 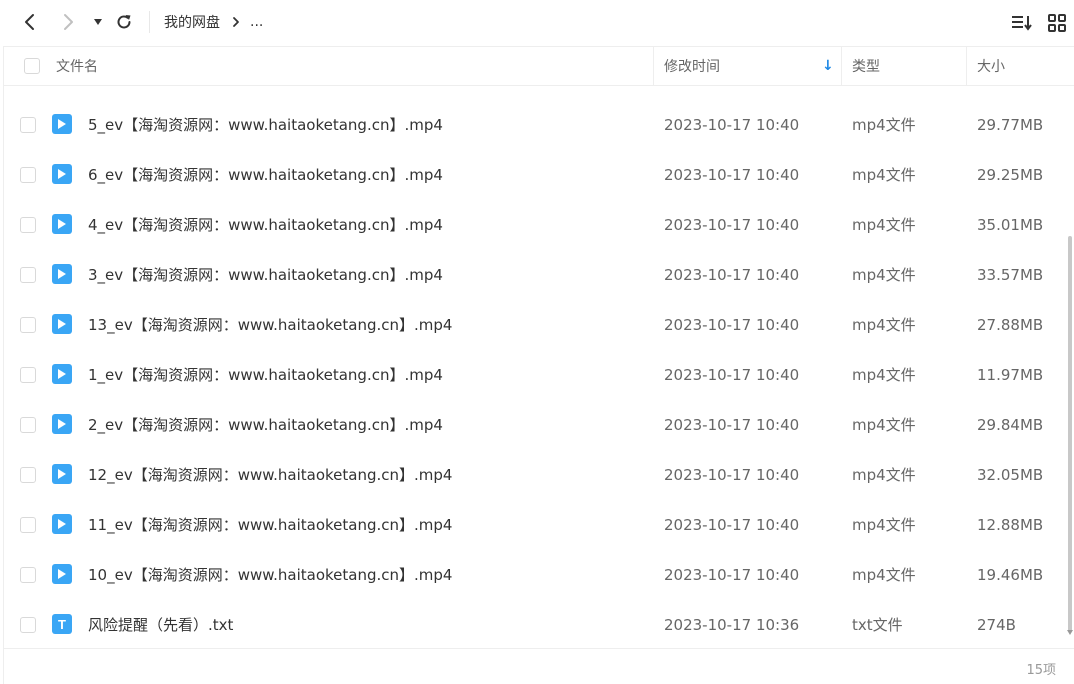 I want to click on file-list-header: 文件名 修改时间 ↓ 类型 大小, so click(x=539, y=66).